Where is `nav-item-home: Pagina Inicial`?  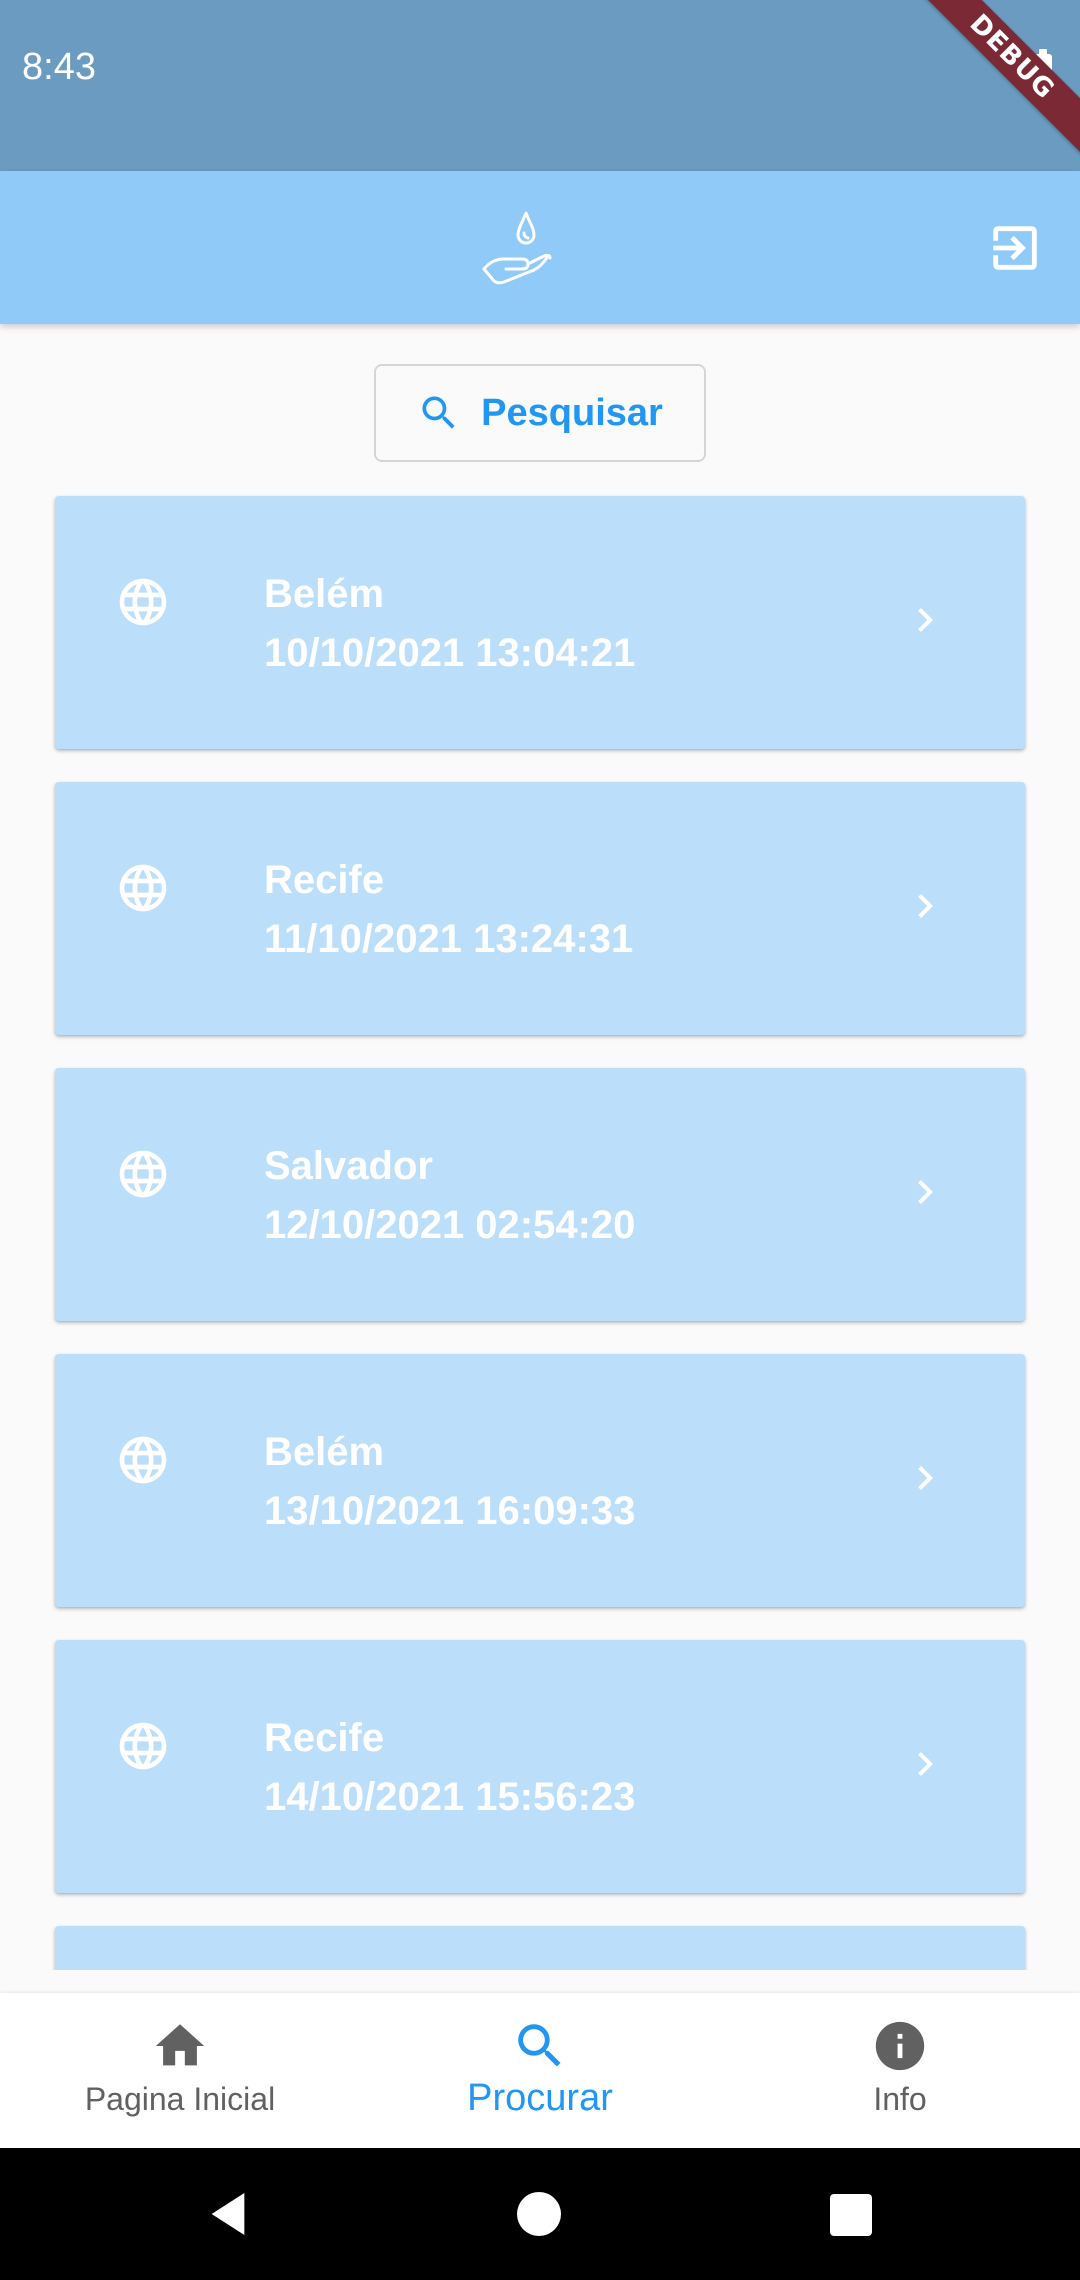
nav-item-home: Pagina Inicial is located at coordinates (180, 2070).